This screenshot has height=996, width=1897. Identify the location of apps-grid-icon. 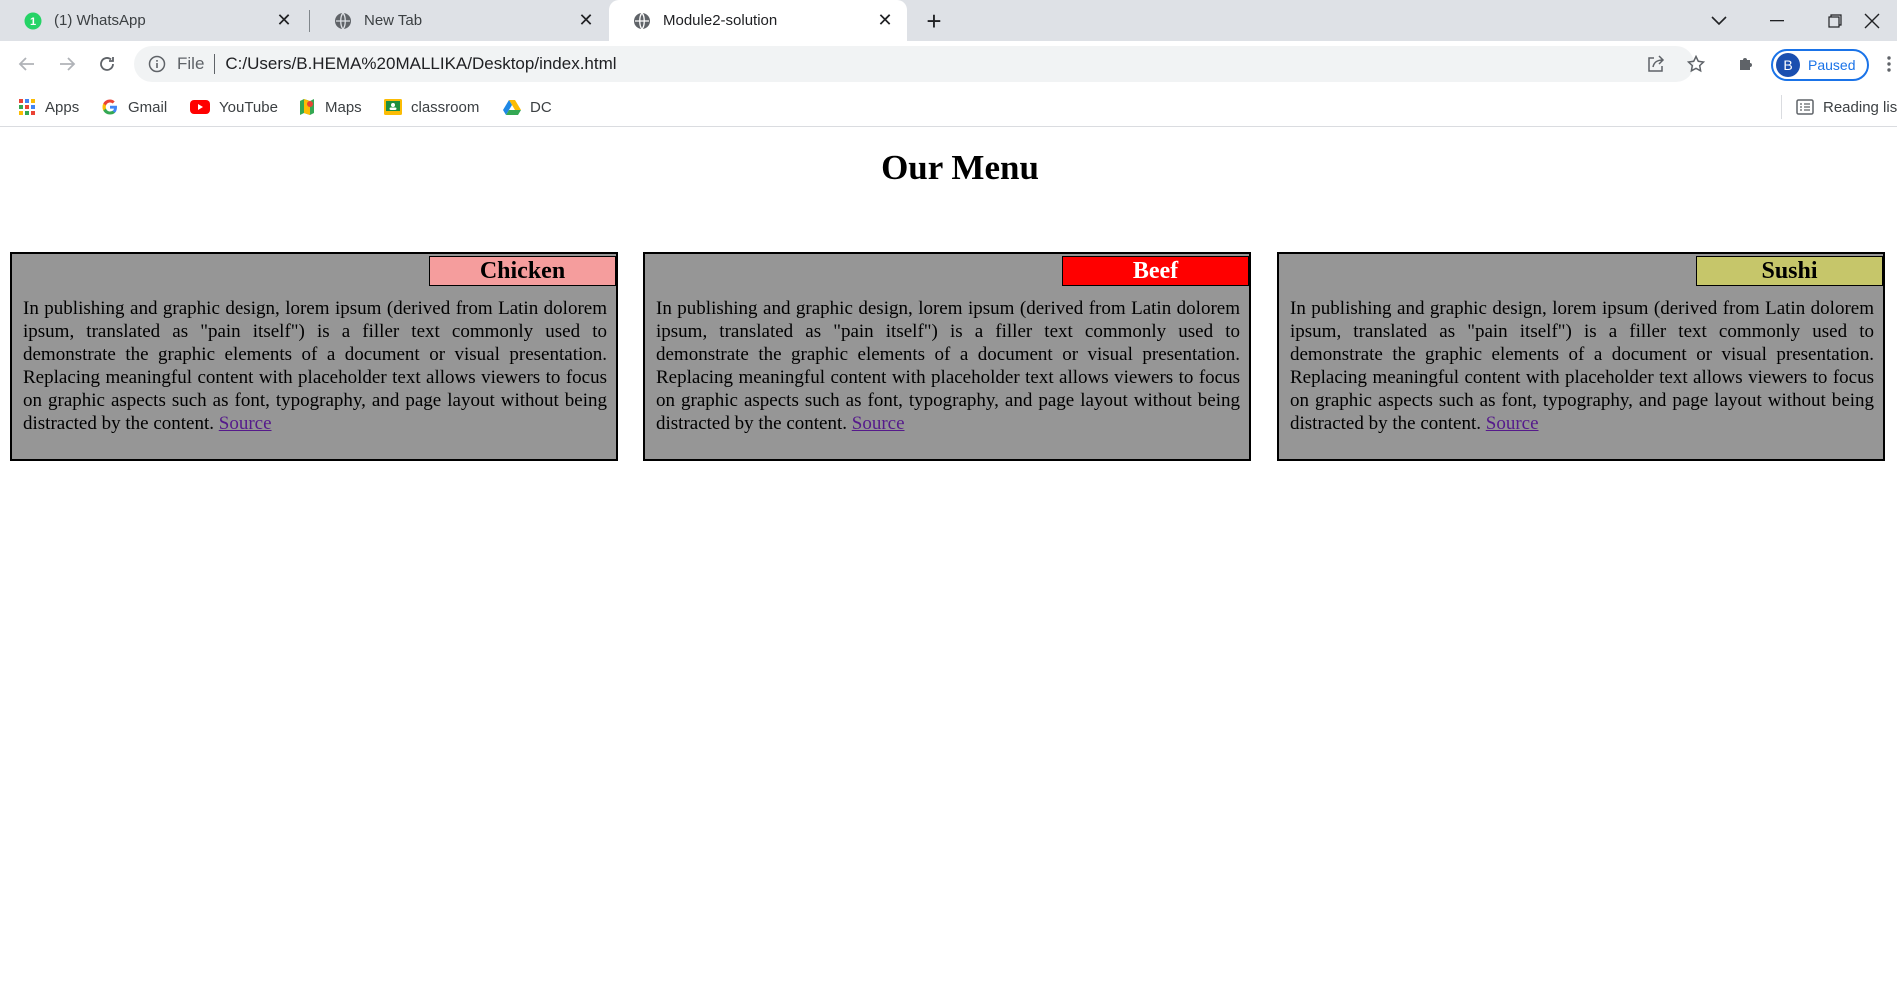
(27, 107).